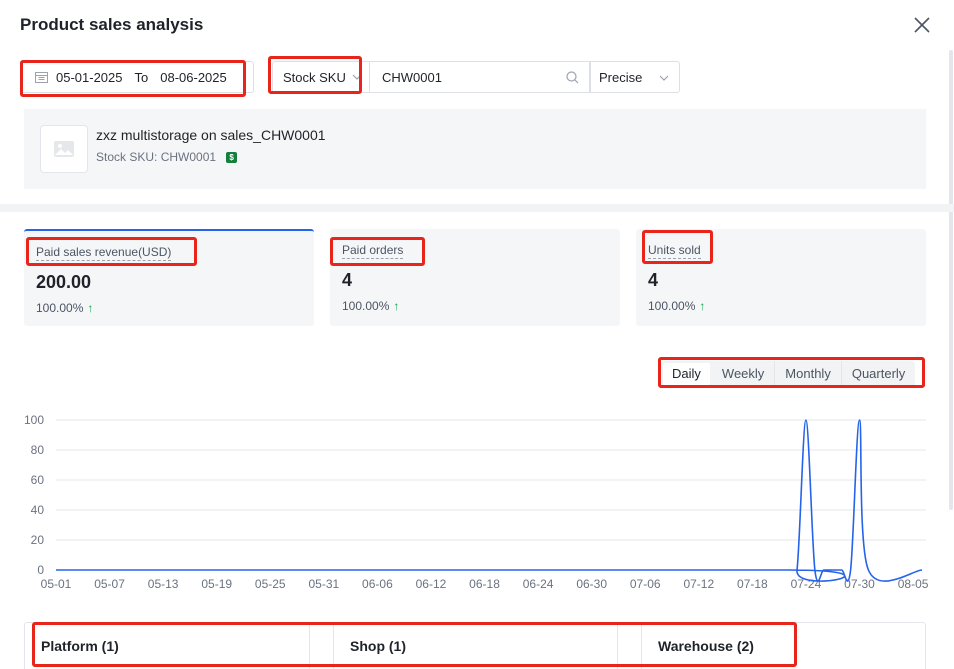 This screenshot has width=954, height=669. I want to click on scrollbar, so click(951, 280).